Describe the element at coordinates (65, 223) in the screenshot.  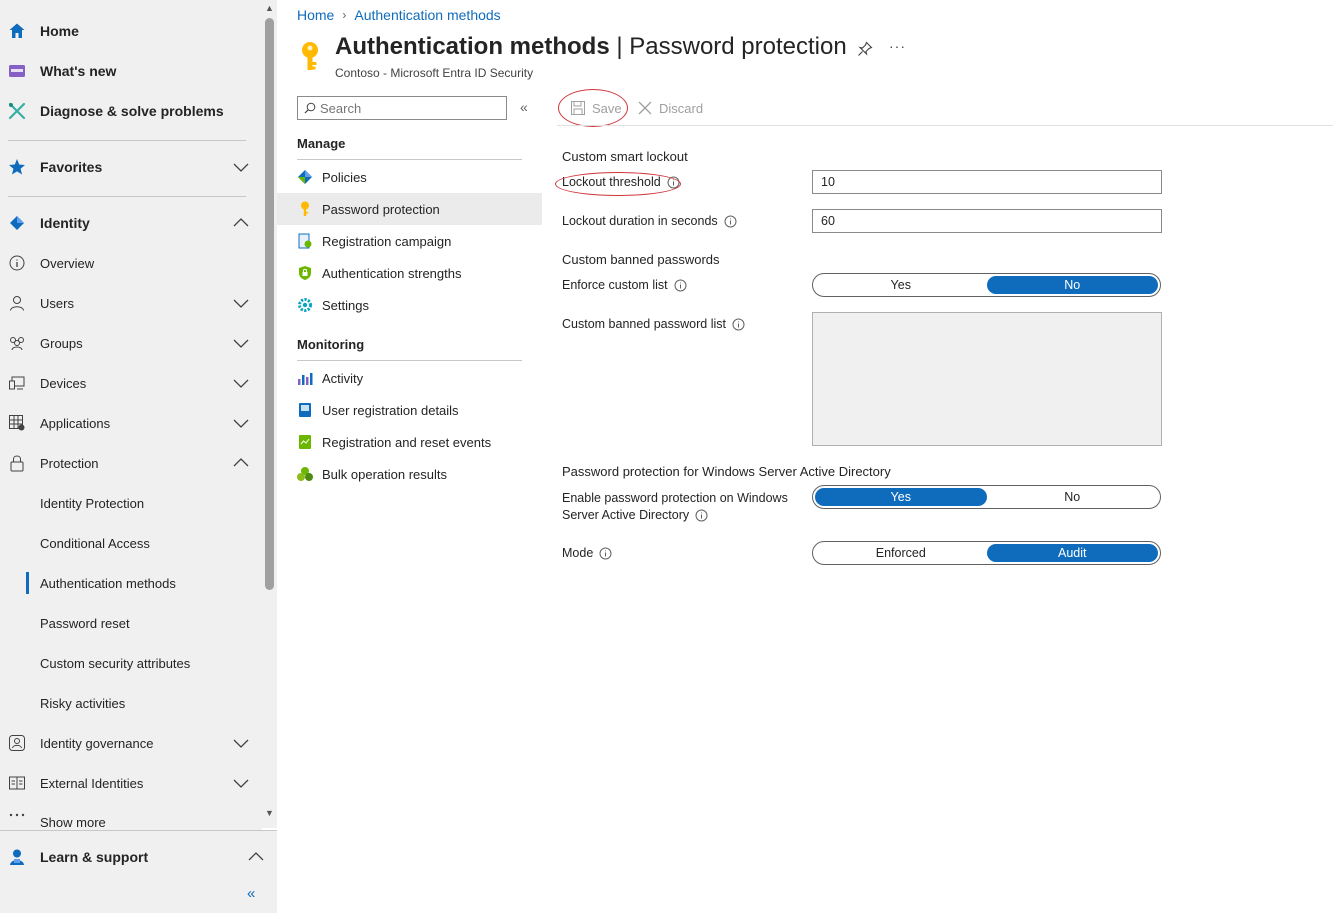
I see `nav-identity-label: Identity` at that location.